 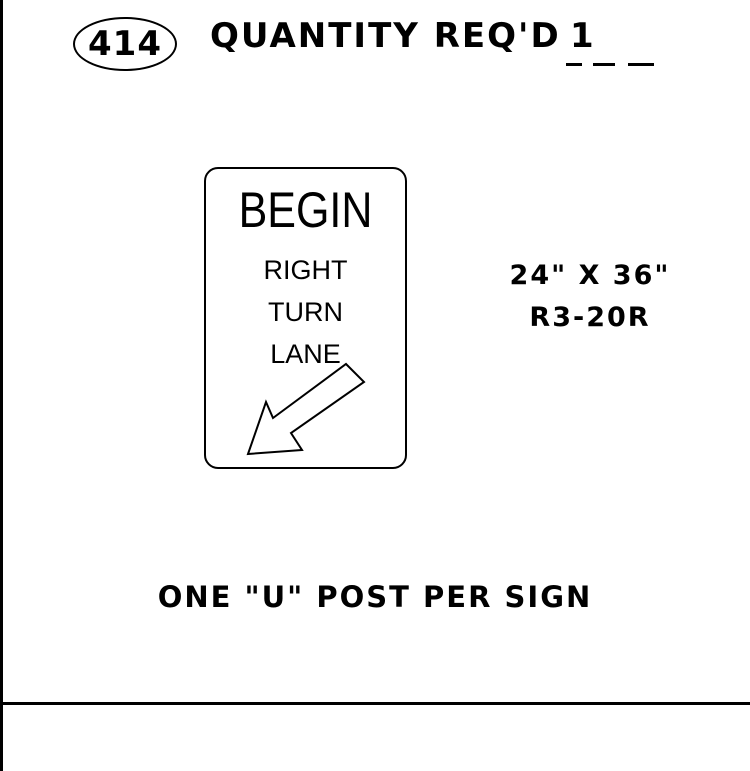 I want to click on quantity-underline, so click(x=604, y=64).